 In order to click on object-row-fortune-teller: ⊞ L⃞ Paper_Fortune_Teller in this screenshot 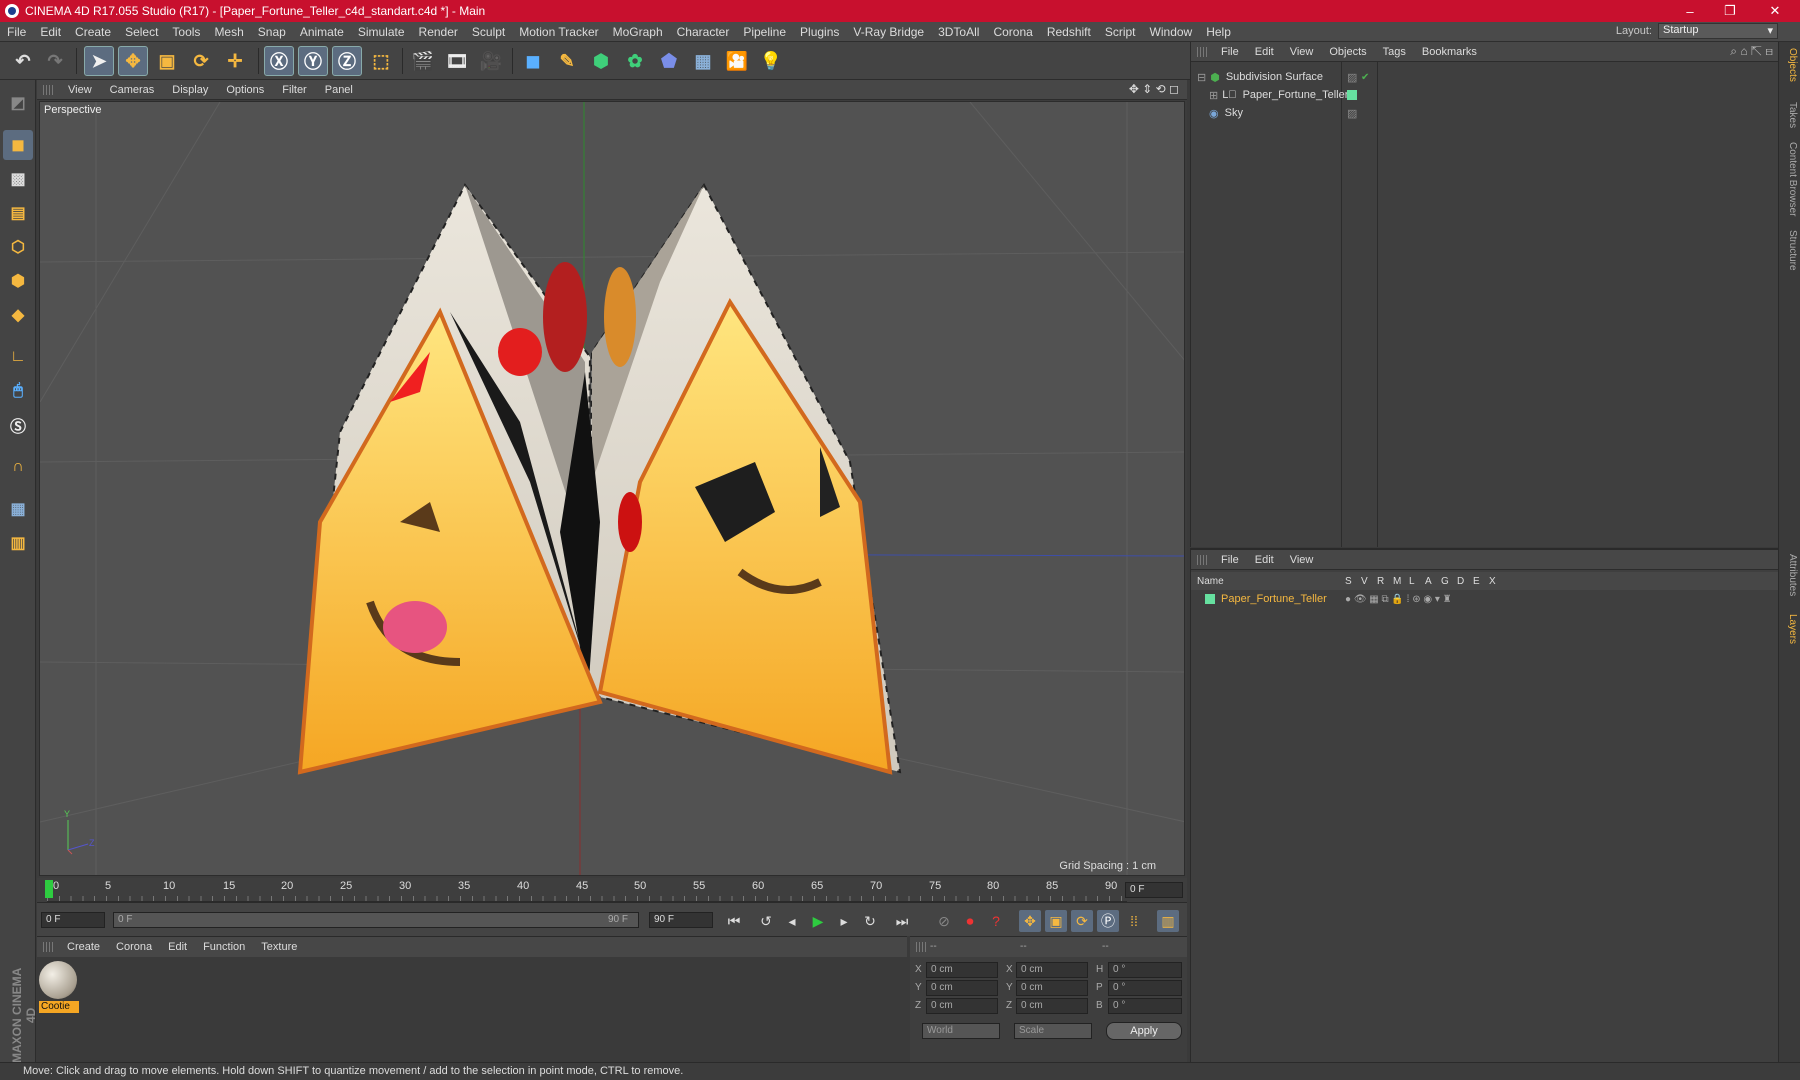, I will do `click(1485, 95)`.